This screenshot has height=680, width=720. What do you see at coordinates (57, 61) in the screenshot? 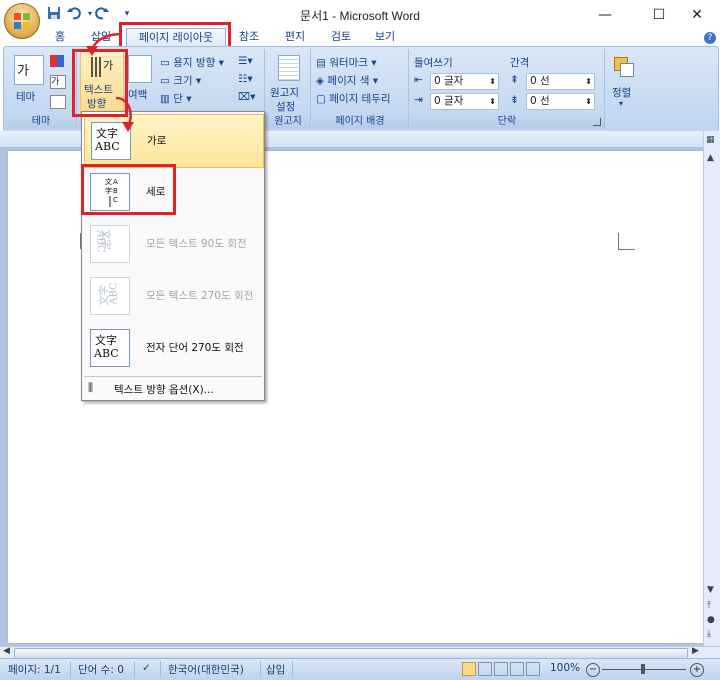
I see `theme-colors-icon` at bounding box center [57, 61].